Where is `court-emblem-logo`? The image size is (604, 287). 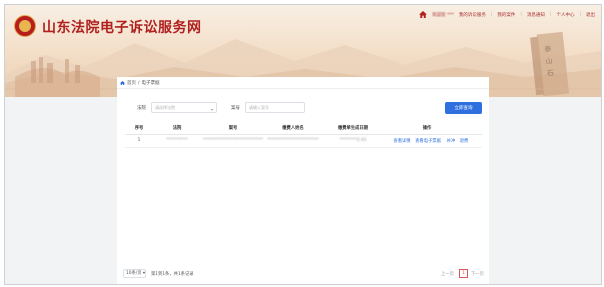 court-emblem-logo is located at coordinates (25, 26).